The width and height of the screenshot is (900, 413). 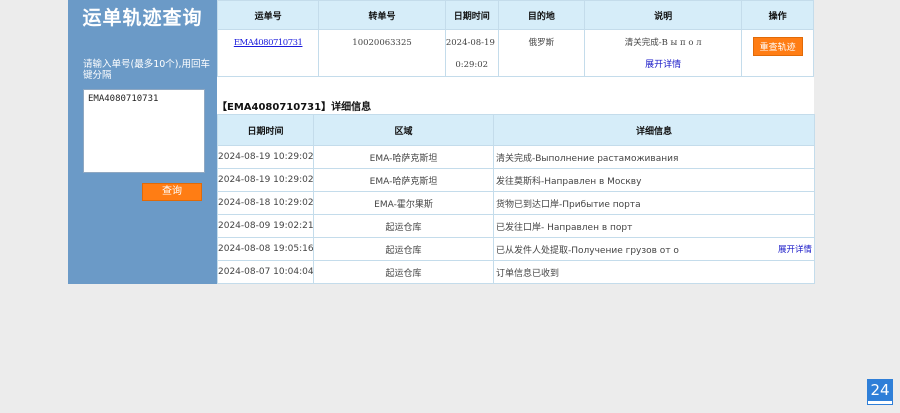 I want to click on corner-badge: 24, so click(x=880, y=392).